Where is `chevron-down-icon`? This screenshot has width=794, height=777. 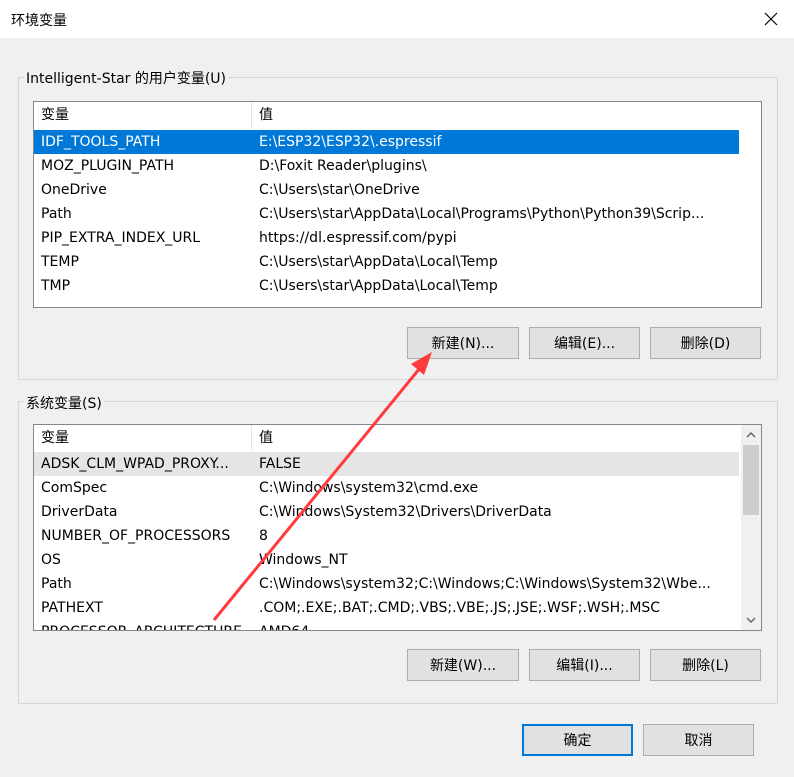 chevron-down-icon is located at coordinates (751, 620).